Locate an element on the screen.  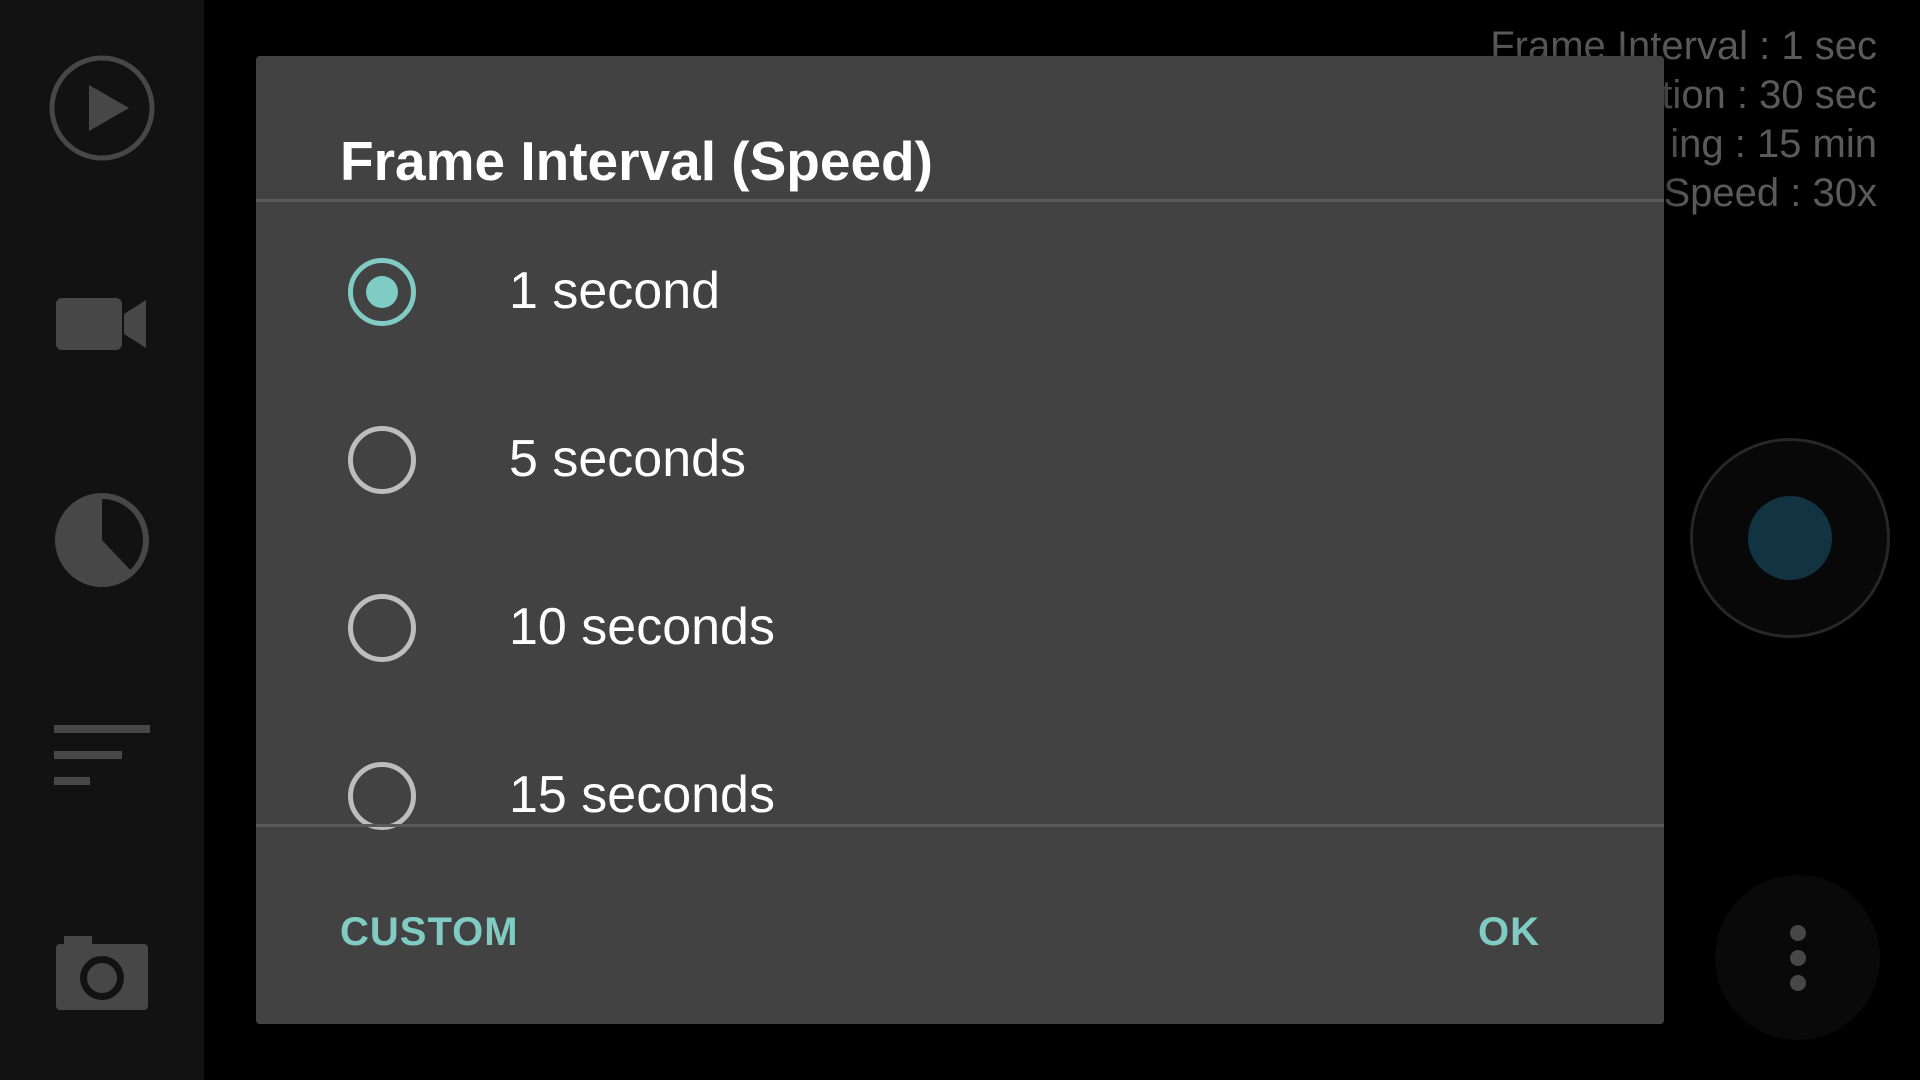
option-1-second: 1 second is located at coordinates (960, 286).